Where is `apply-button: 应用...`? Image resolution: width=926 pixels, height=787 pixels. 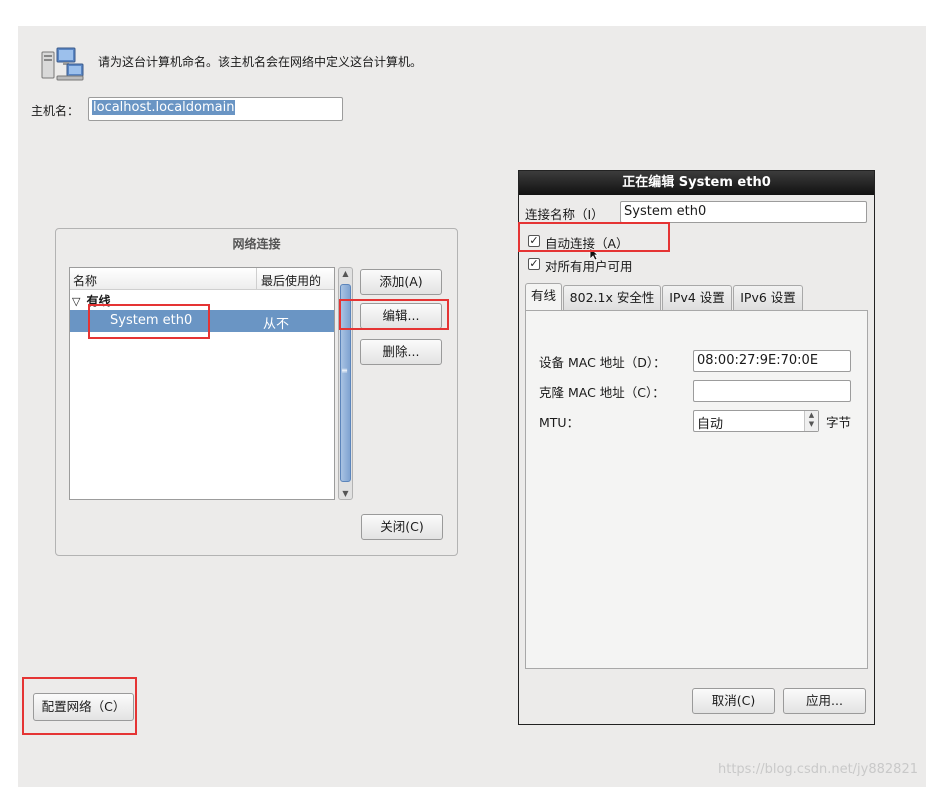
apply-button: 应用... is located at coordinates (824, 701).